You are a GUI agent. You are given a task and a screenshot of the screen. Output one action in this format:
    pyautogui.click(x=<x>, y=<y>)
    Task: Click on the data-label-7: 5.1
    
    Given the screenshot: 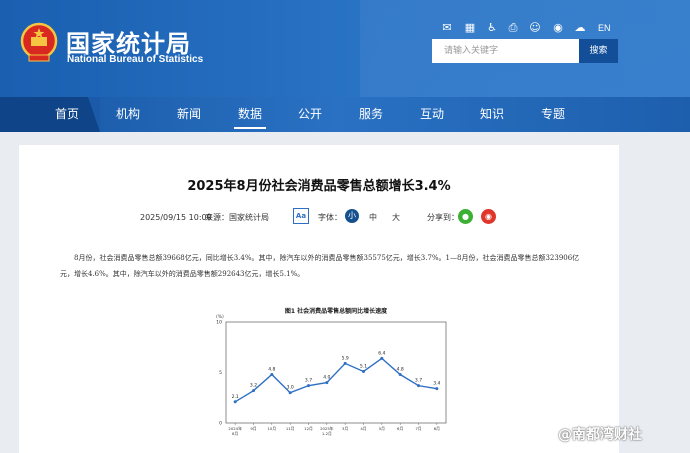 What is the action you would take?
    pyautogui.click(x=363, y=366)
    